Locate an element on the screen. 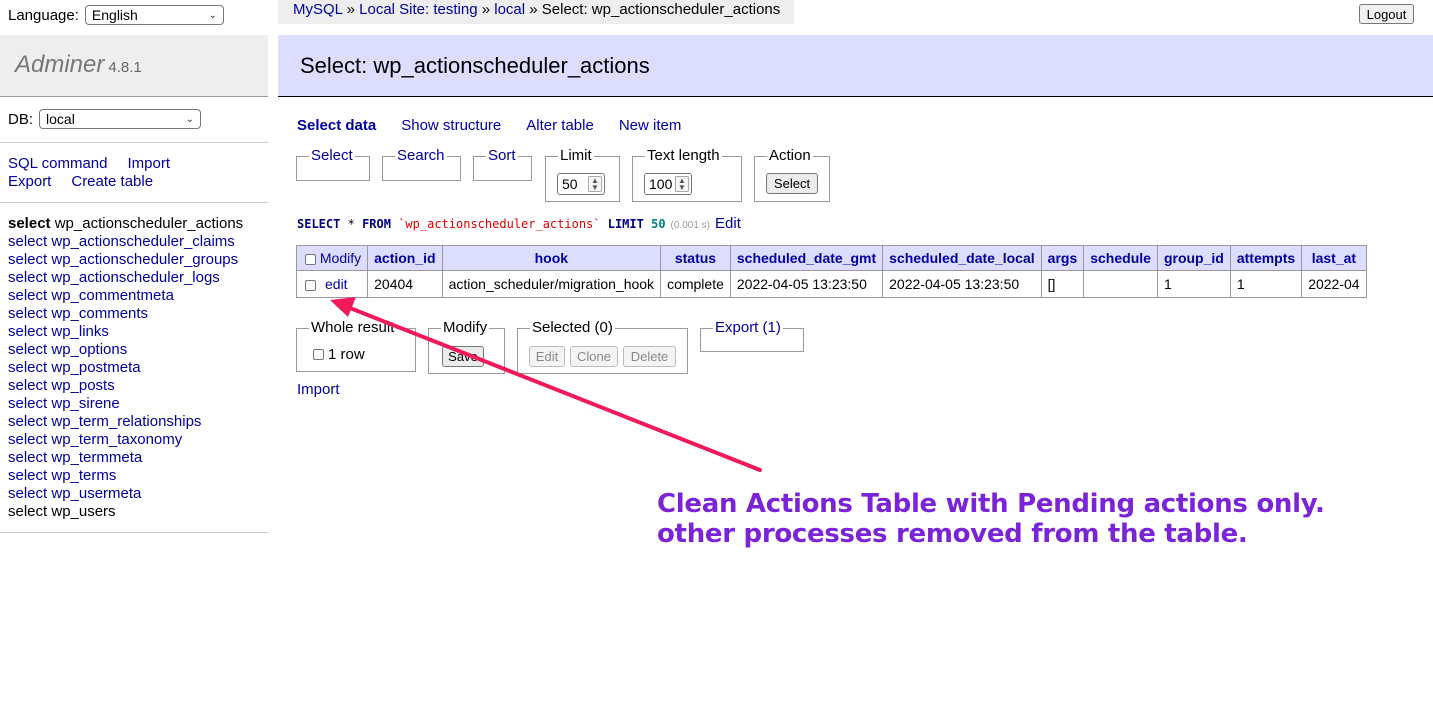  table-list-item: select wp_users is located at coordinates (125, 512).